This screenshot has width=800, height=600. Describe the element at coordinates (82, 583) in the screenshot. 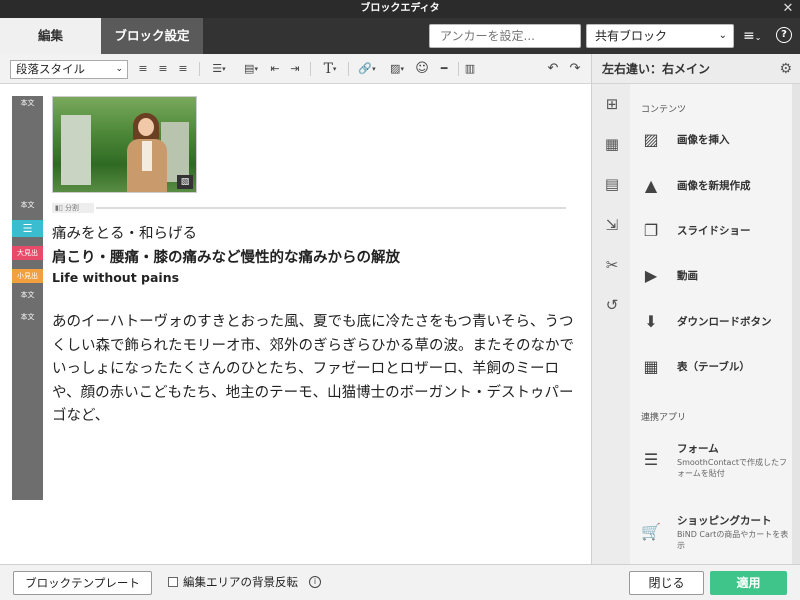

I see `block-template-button: ブロックテンプレート` at that location.